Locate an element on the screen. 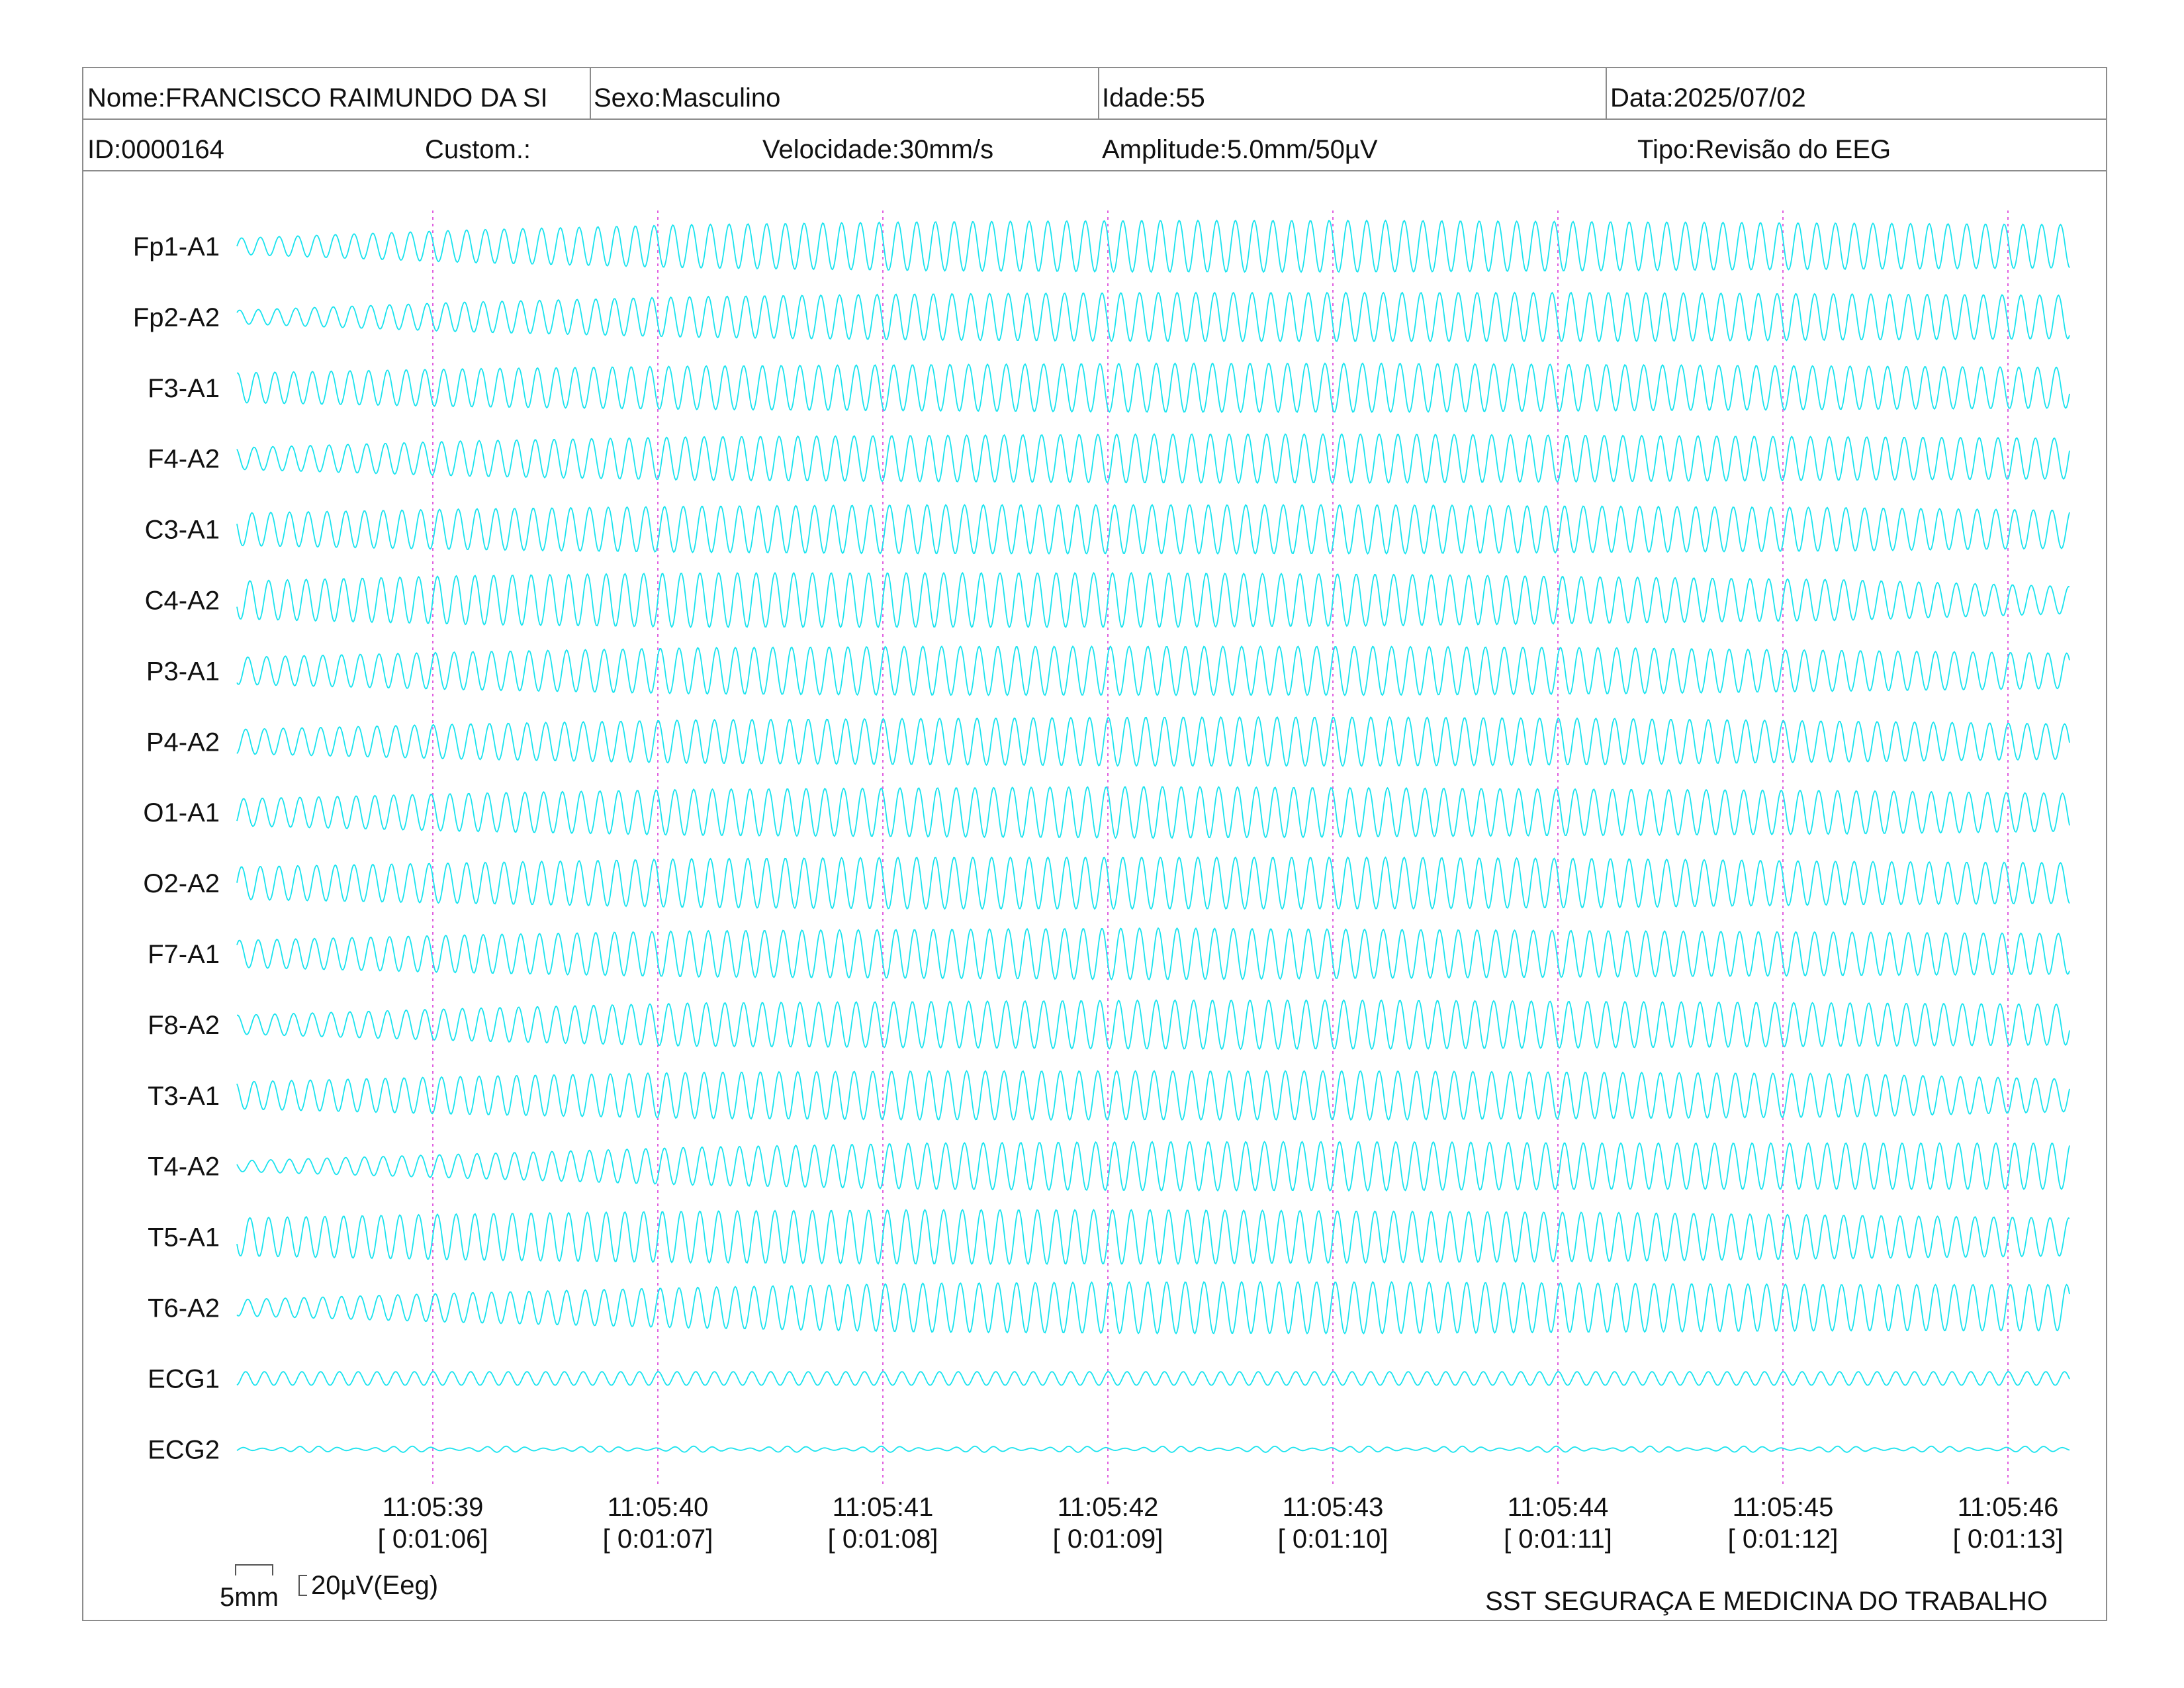  eeg-trace-p4-a2 is located at coordinates (1153, 741).